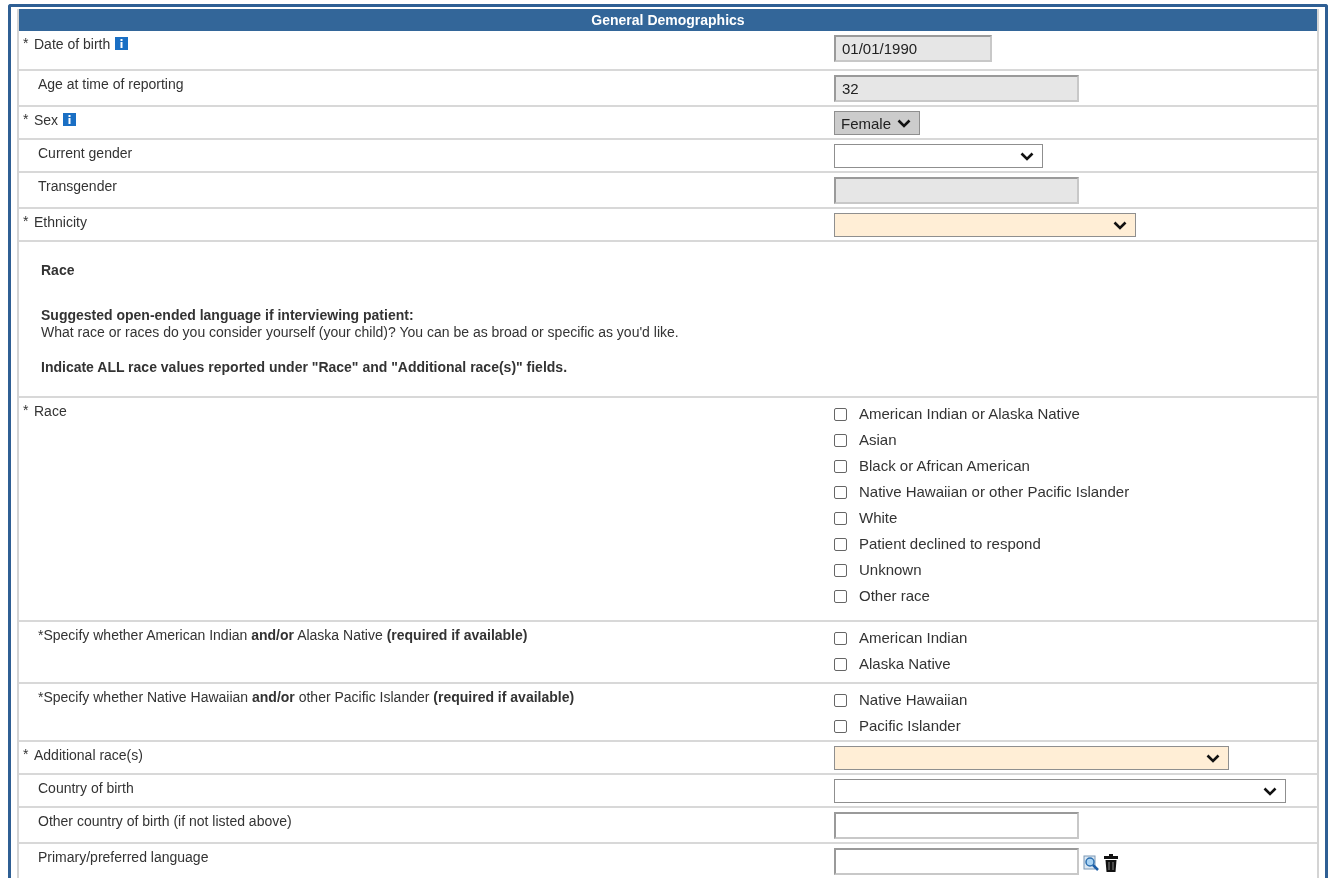  What do you see at coordinates (50, 411) in the screenshot?
I see `field-label: Race` at bounding box center [50, 411].